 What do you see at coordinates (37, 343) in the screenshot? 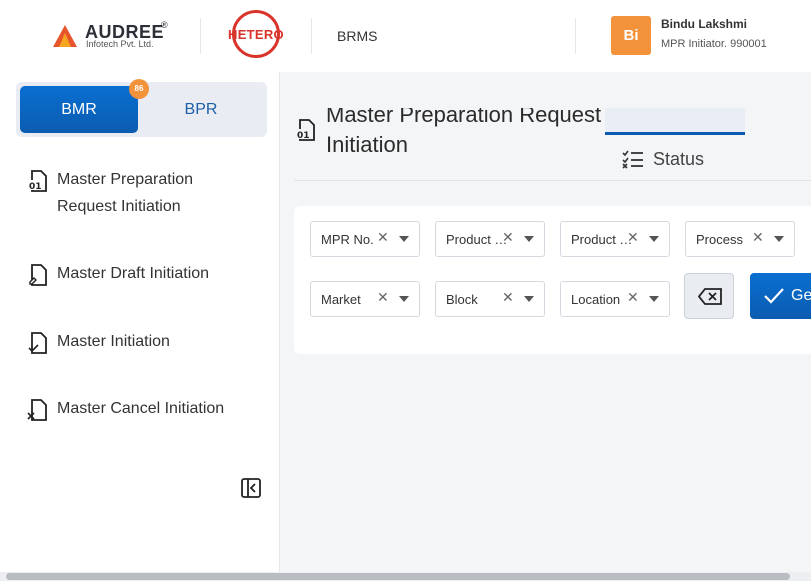
I see `document-check-icon` at bounding box center [37, 343].